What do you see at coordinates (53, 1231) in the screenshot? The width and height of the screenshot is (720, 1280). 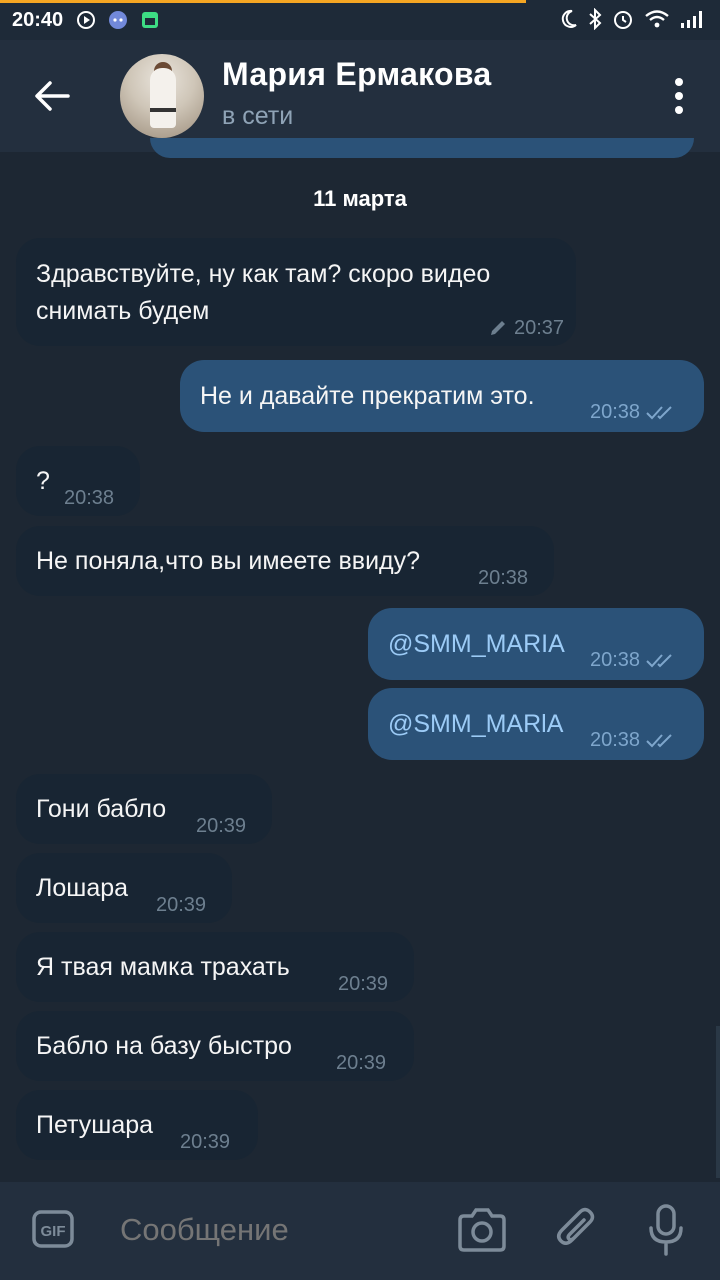 I see `svg-text: GIF` at bounding box center [53, 1231].